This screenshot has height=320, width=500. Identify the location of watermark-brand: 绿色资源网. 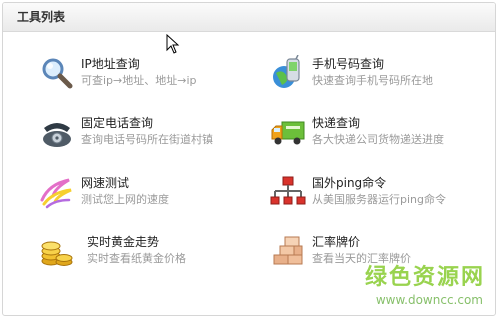
(424, 277).